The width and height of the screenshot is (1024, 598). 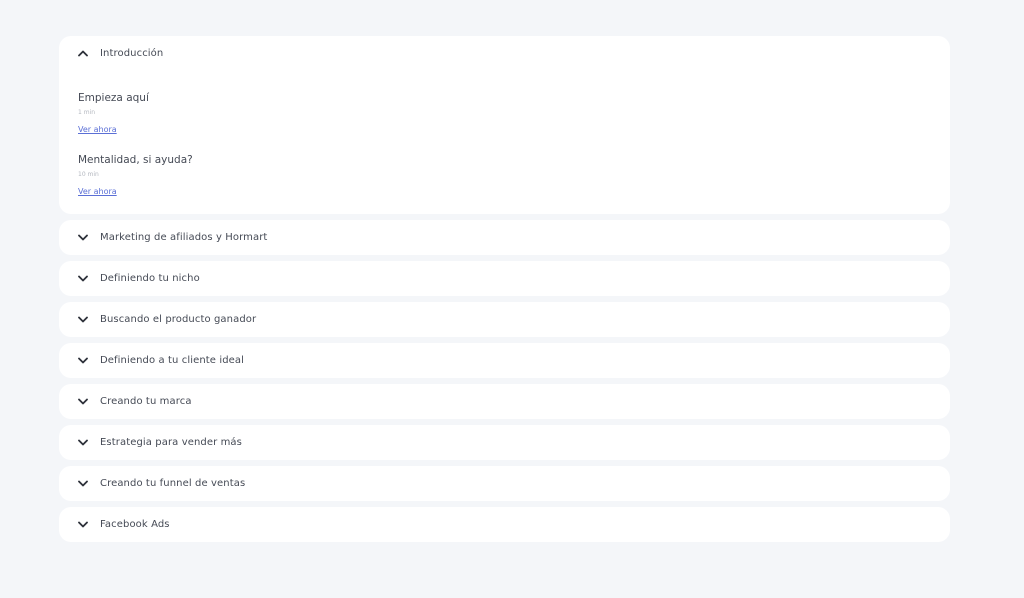 I want to click on section-cliente-ideal: Definiendo a tu cliente ideal, so click(x=504, y=360).